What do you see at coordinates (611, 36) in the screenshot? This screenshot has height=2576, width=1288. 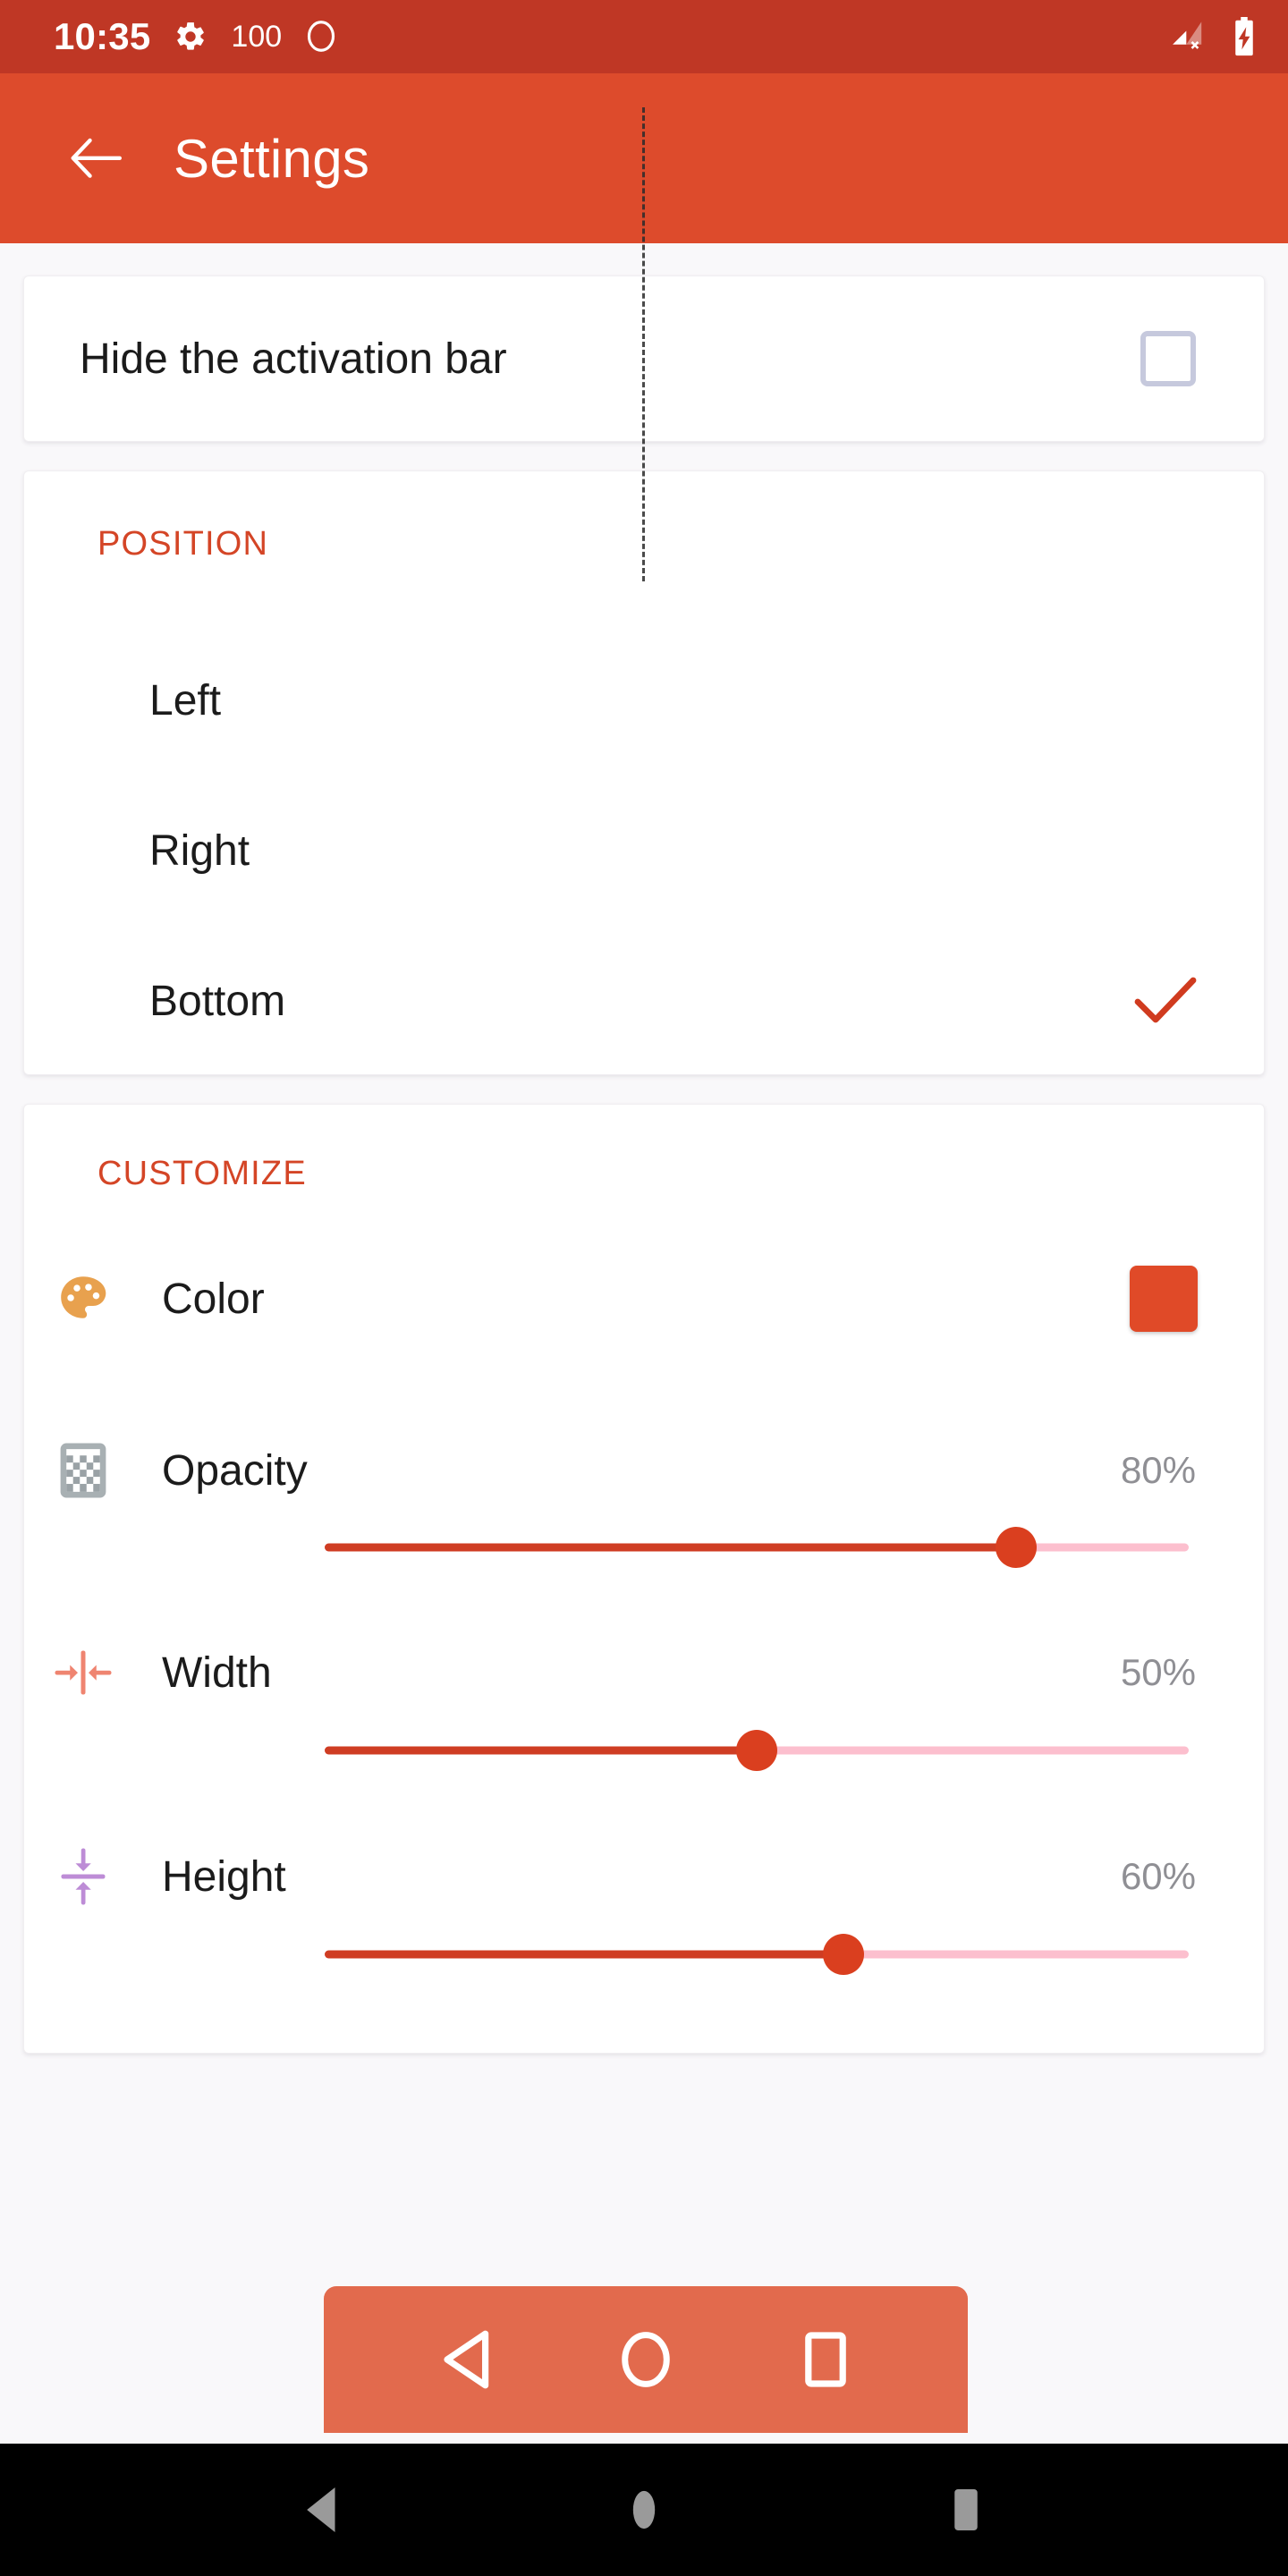 I see `status-bar-left: 10:35 100` at bounding box center [611, 36].